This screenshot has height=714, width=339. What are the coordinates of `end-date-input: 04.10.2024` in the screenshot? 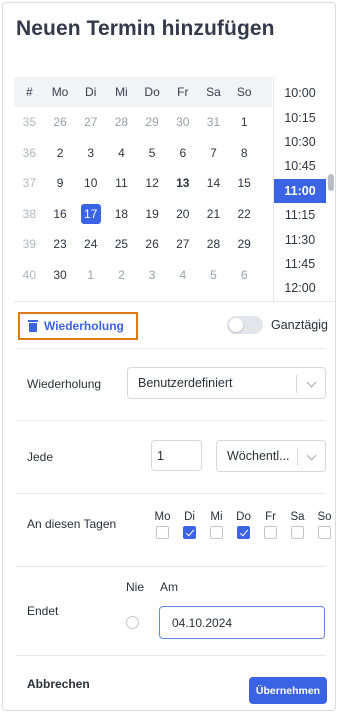 It's located at (242, 622).